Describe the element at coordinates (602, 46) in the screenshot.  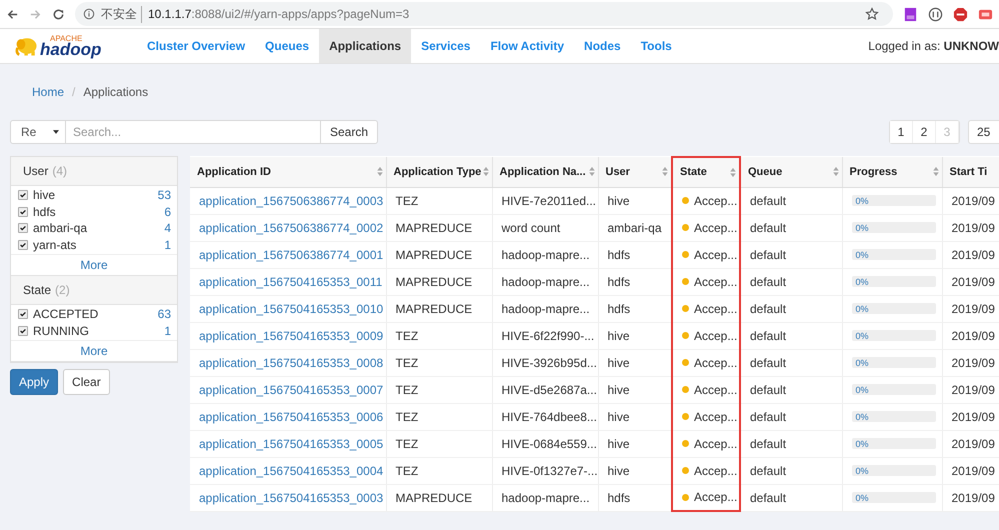
I see `nav-tab: Nodes` at that location.